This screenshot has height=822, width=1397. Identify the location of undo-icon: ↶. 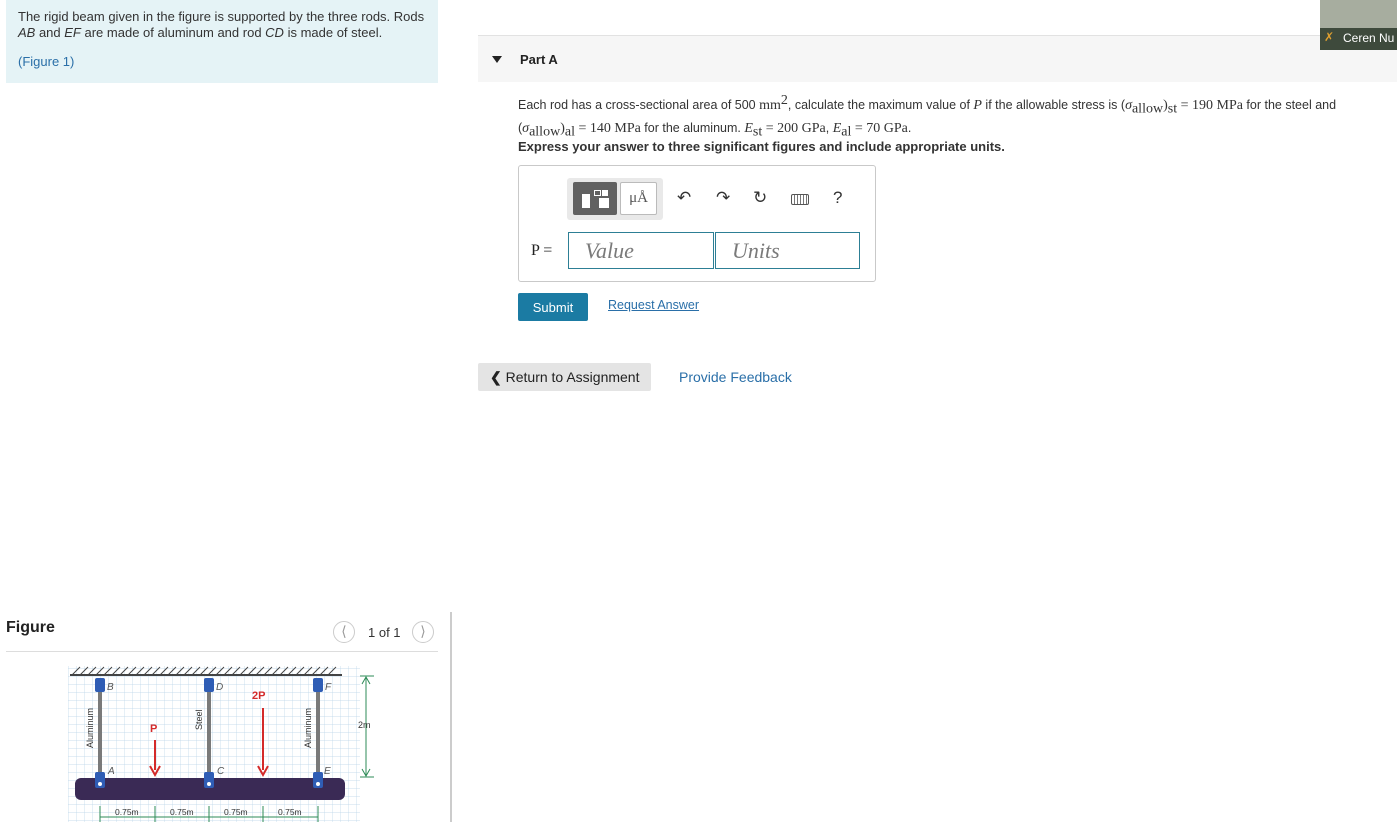
(684, 198).